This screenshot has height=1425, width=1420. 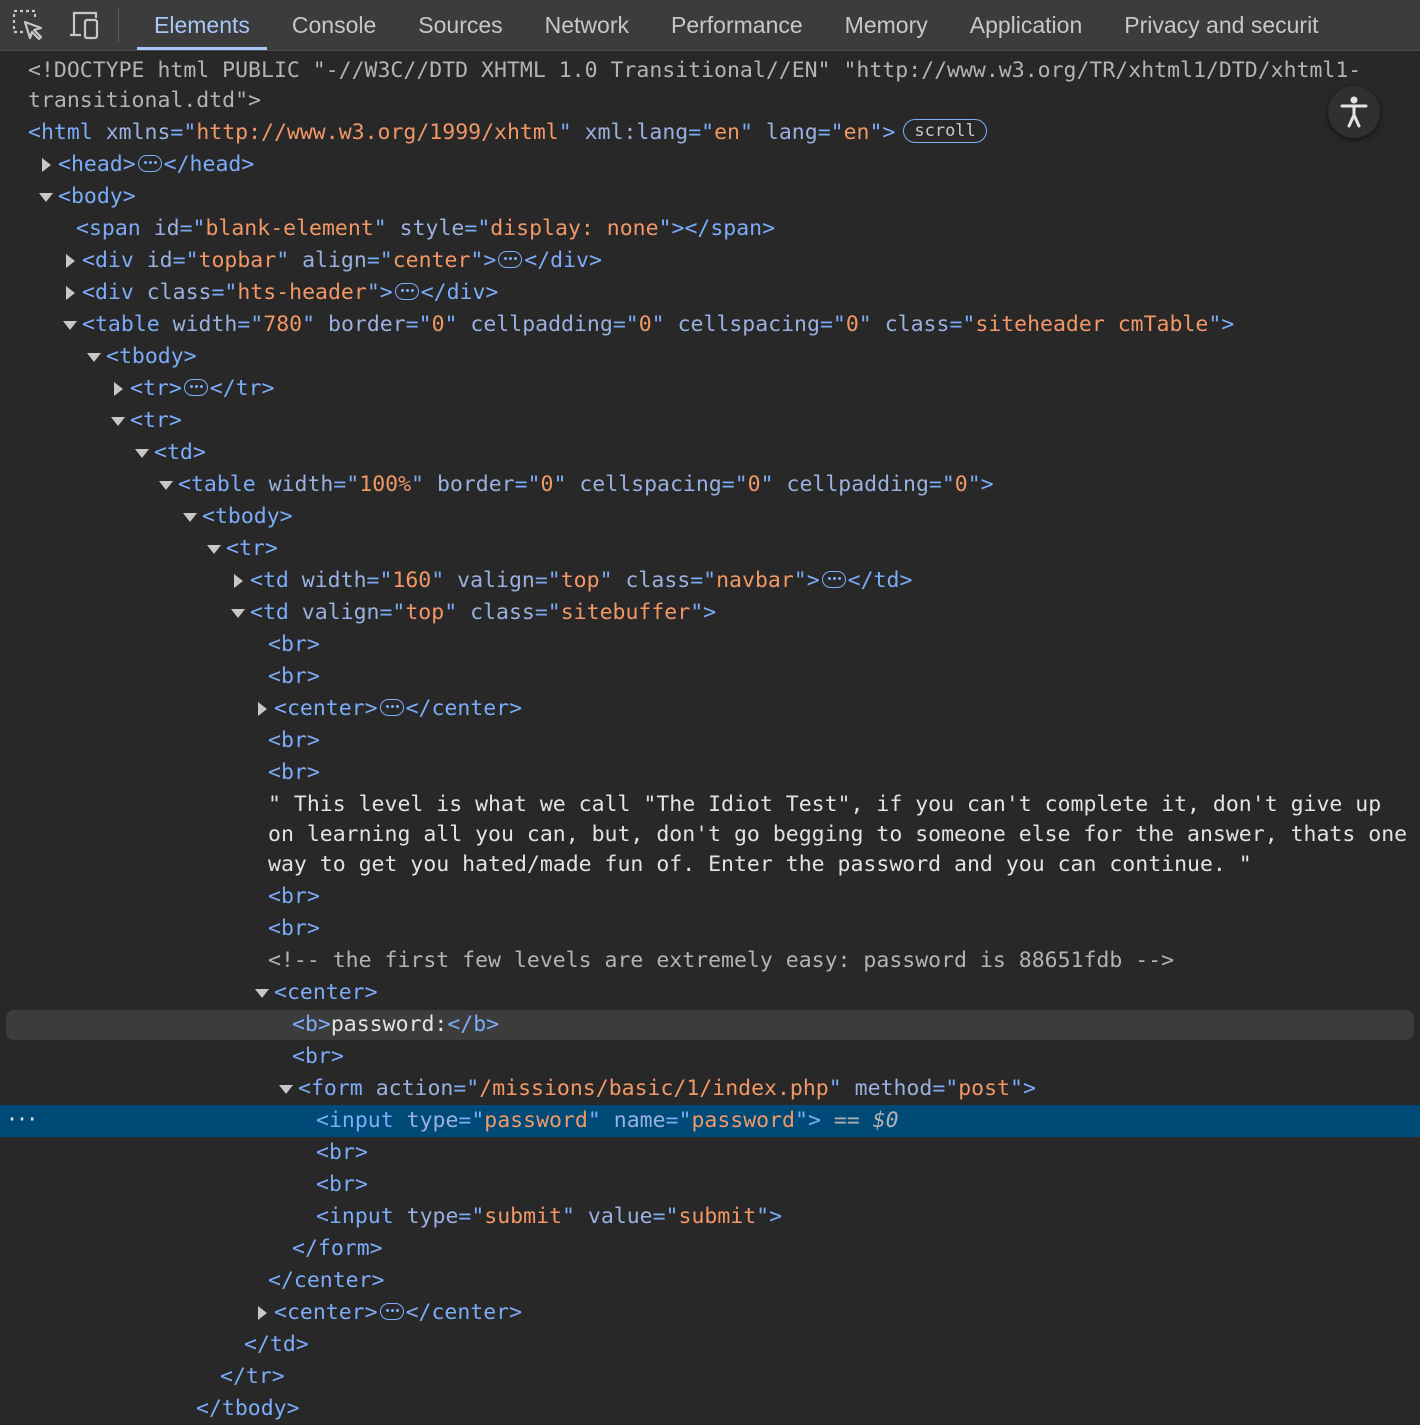 I want to click on buffer-valign-value: top, so click(x=425, y=612).